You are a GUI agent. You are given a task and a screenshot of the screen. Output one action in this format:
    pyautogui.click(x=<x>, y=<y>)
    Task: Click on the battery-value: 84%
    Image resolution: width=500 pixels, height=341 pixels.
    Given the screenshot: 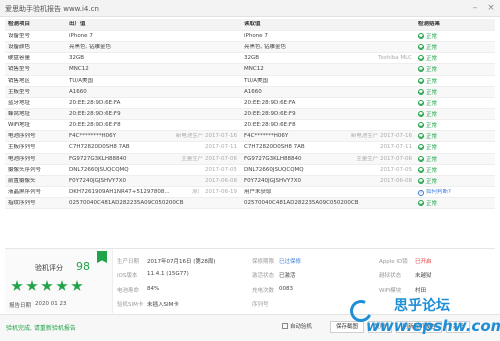 What is the action you would take?
    pyautogui.click(x=153, y=289)
    